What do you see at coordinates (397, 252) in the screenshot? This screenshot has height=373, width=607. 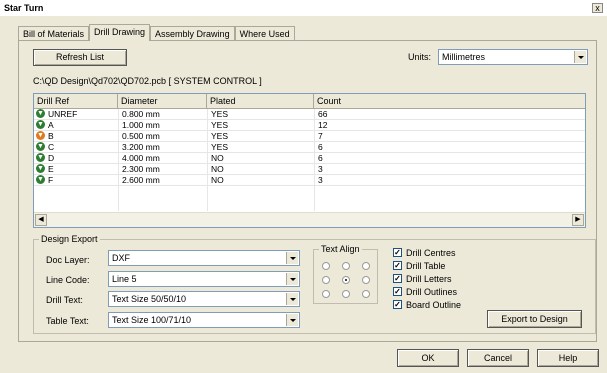 I see `drill-centres-checkbox: ✓` at bounding box center [397, 252].